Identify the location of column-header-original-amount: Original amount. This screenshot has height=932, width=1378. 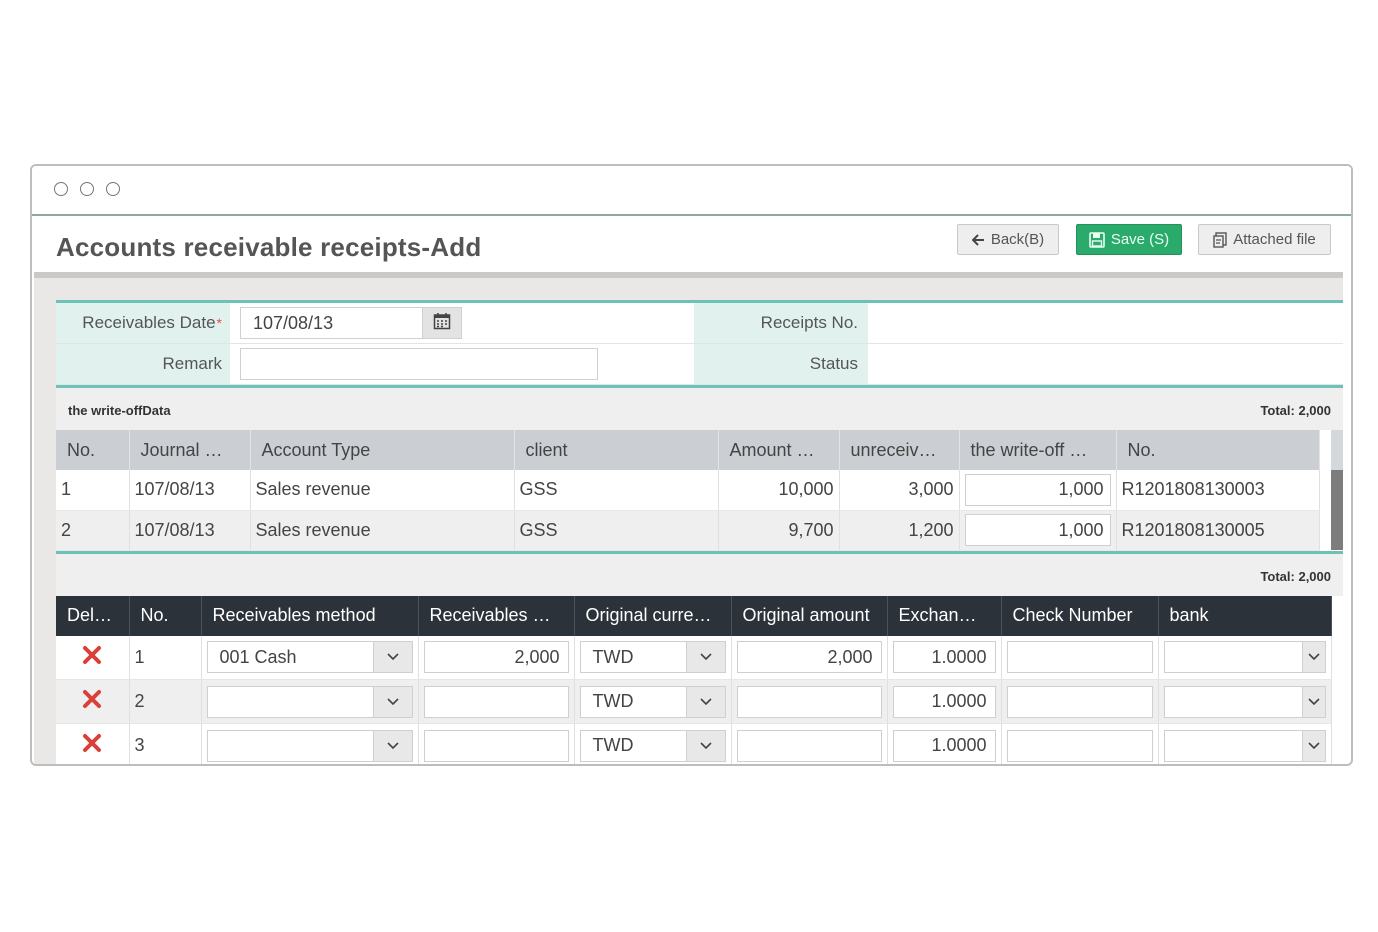
(809, 615).